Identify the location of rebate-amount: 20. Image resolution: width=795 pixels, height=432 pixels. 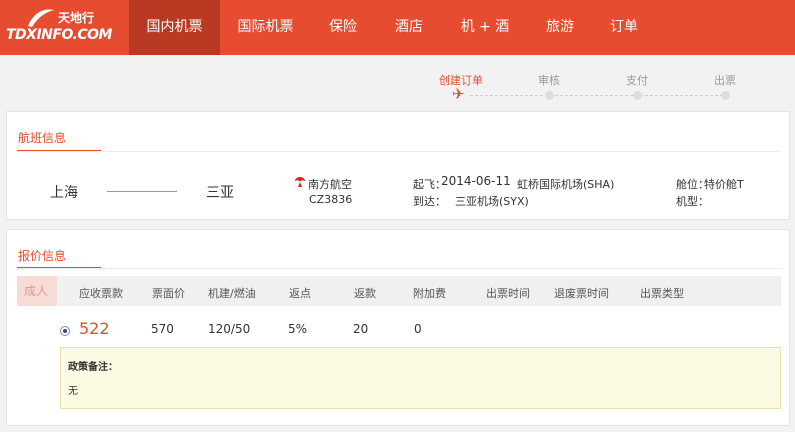
(361, 329).